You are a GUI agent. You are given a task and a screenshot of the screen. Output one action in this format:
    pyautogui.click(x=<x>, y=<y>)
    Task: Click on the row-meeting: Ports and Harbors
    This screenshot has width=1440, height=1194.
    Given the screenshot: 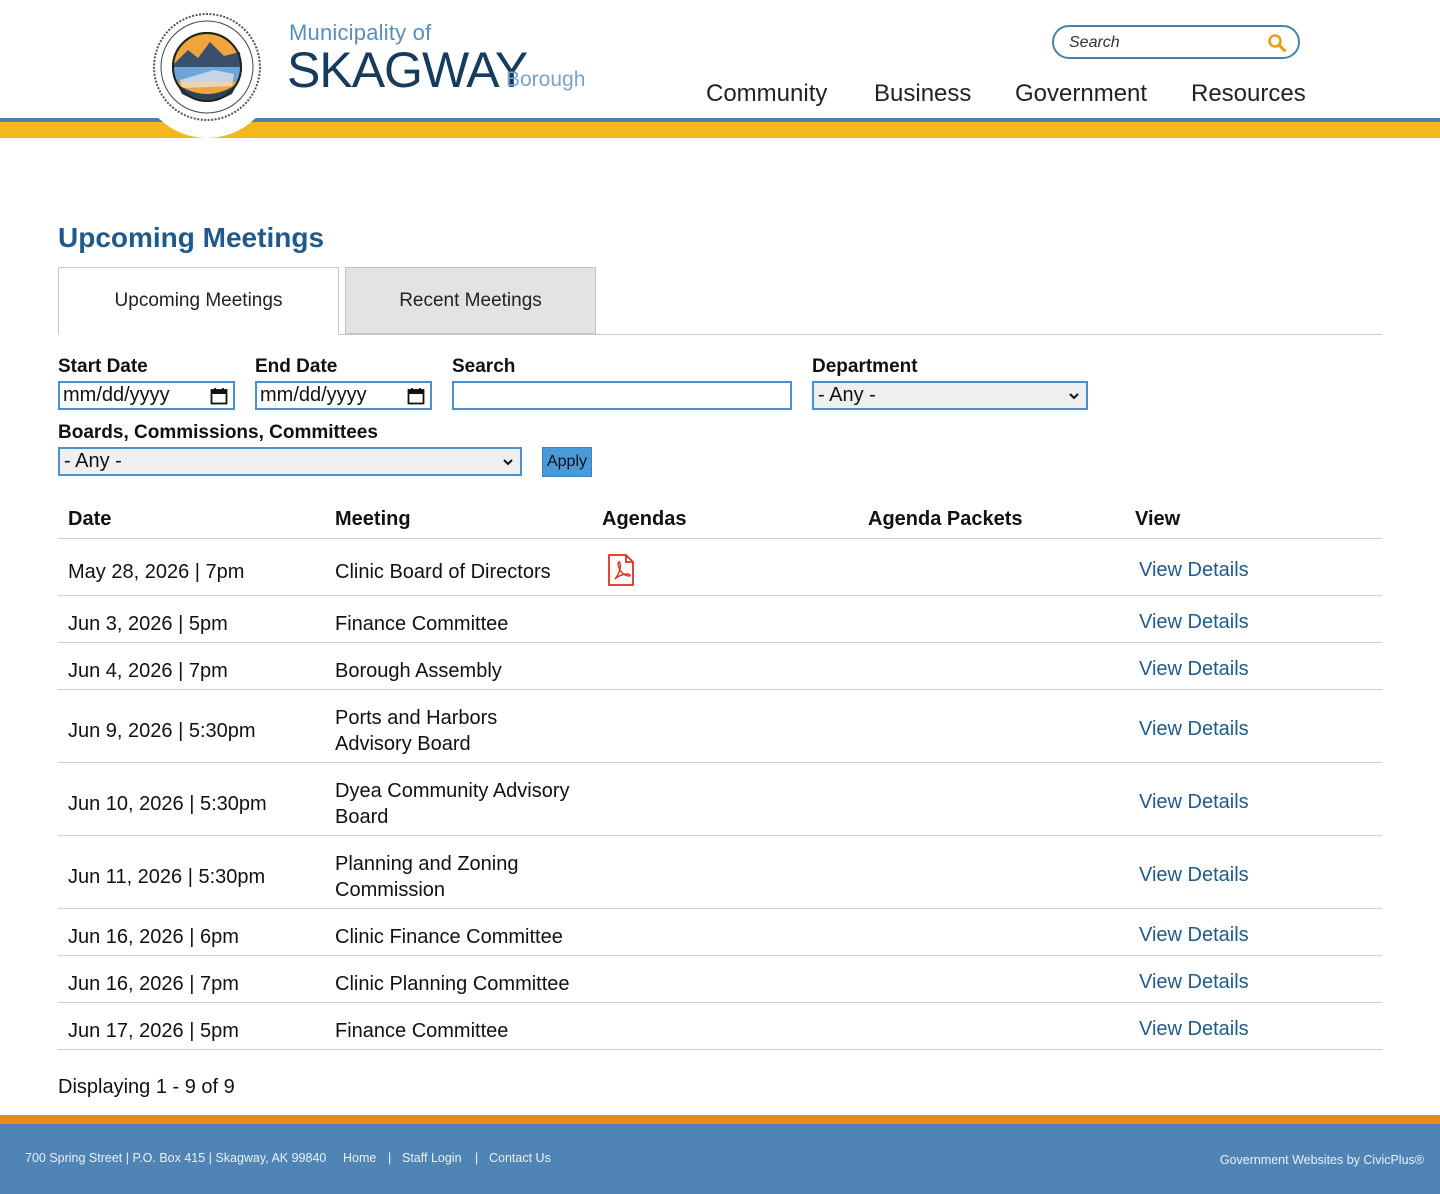 What is the action you would take?
    pyautogui.click(x=416, y=718)
    